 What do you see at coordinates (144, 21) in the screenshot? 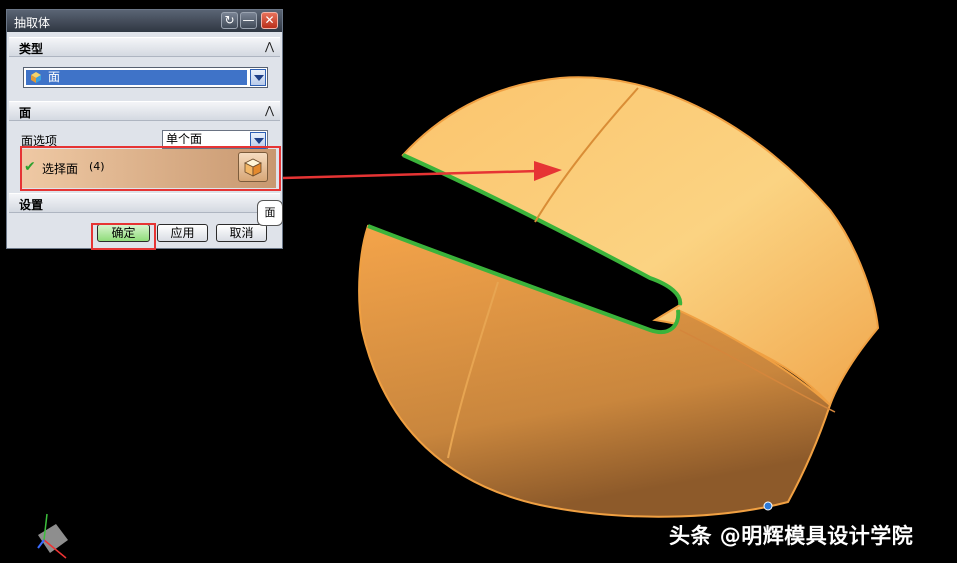
I see `dialog-titlebar: 抽取体 ↻ — ✕` at bounding box center [144, 21].